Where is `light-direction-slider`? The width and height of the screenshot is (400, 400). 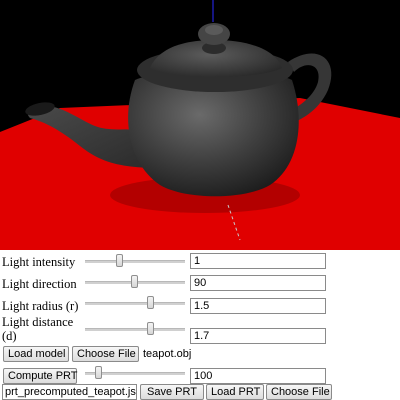
light-direction-slider is located at coordinates (135, 282).